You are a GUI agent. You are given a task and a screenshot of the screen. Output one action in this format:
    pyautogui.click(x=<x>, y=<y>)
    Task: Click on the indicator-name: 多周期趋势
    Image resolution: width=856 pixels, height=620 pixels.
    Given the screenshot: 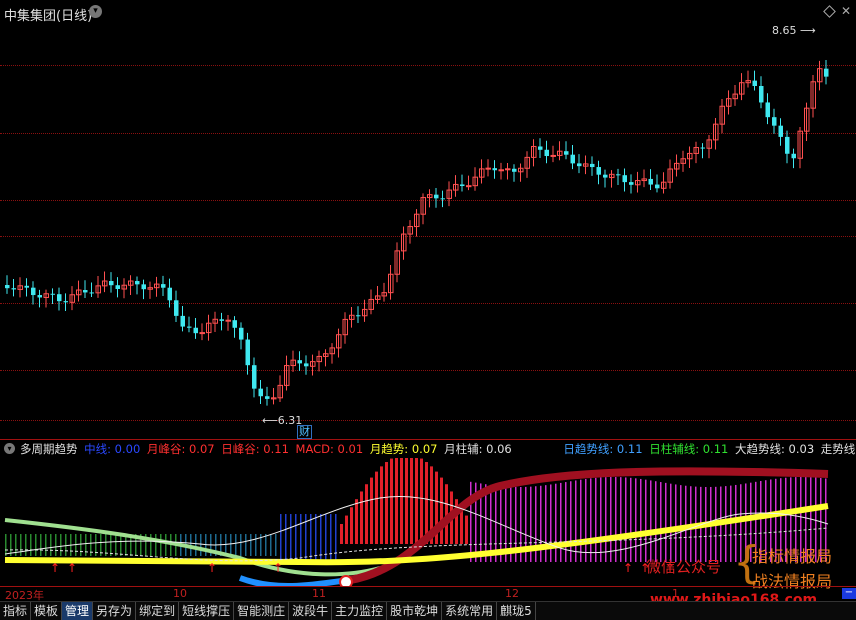 What is the action you would take?
    pyautogui.click(x=49, y=449)
    